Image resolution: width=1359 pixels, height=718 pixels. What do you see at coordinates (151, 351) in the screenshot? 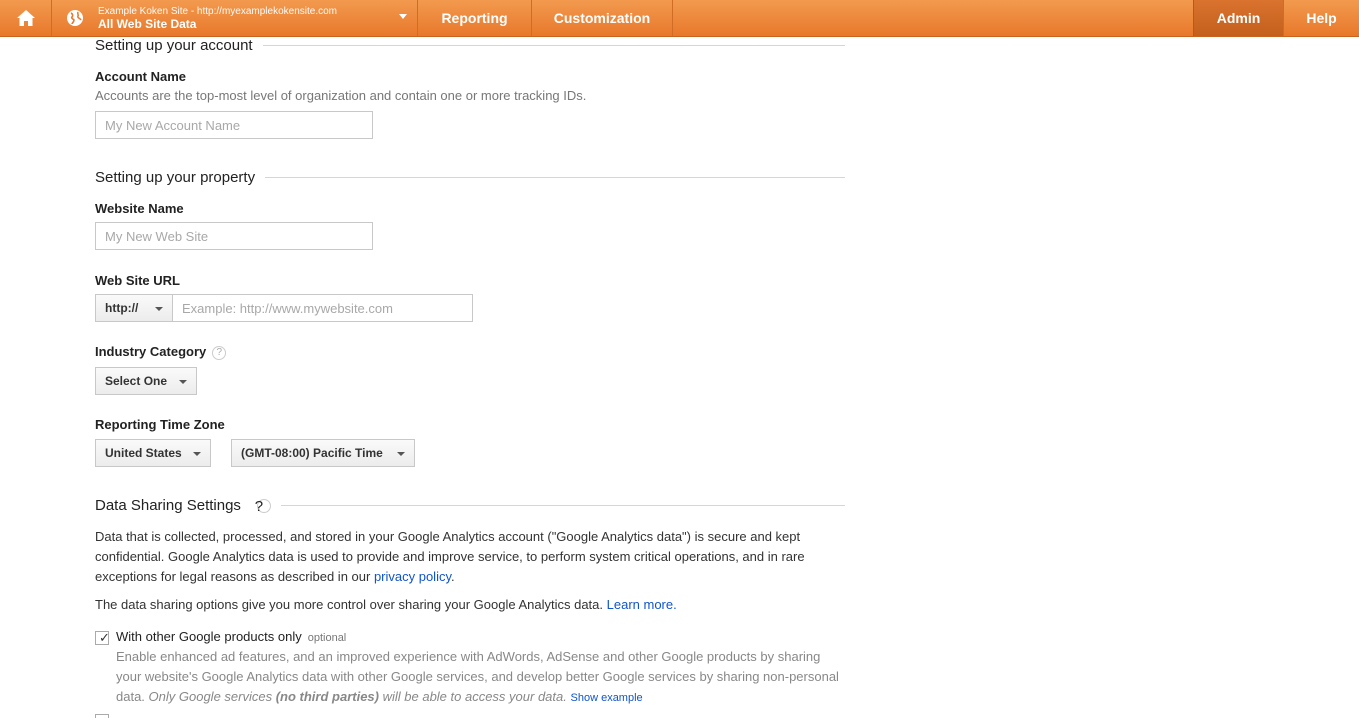
I see `industry-category-label-text: Industry Category` at bounding box center [151, 351].